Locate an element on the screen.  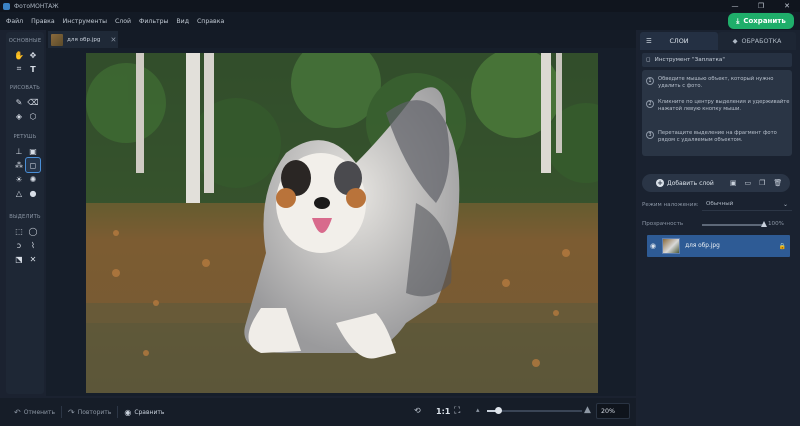
blend-mode-value: Обычный is located at coordinates (720, 204).